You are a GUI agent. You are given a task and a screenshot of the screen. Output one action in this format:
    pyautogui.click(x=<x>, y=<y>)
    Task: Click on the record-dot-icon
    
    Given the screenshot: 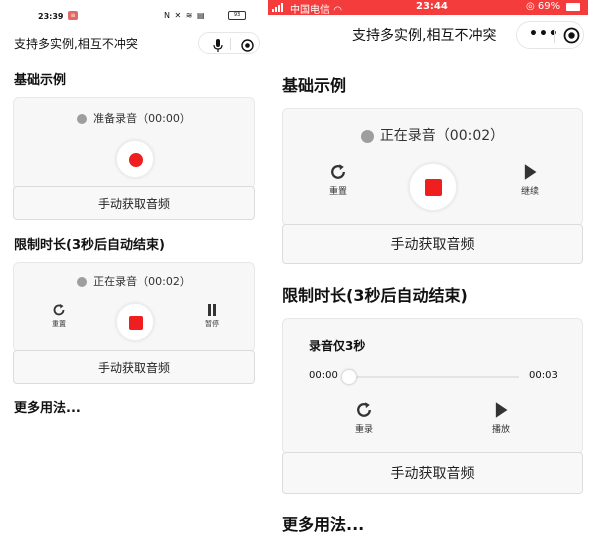 What is the action you would take?
    pyautogui.click(x=136, y=160)
    